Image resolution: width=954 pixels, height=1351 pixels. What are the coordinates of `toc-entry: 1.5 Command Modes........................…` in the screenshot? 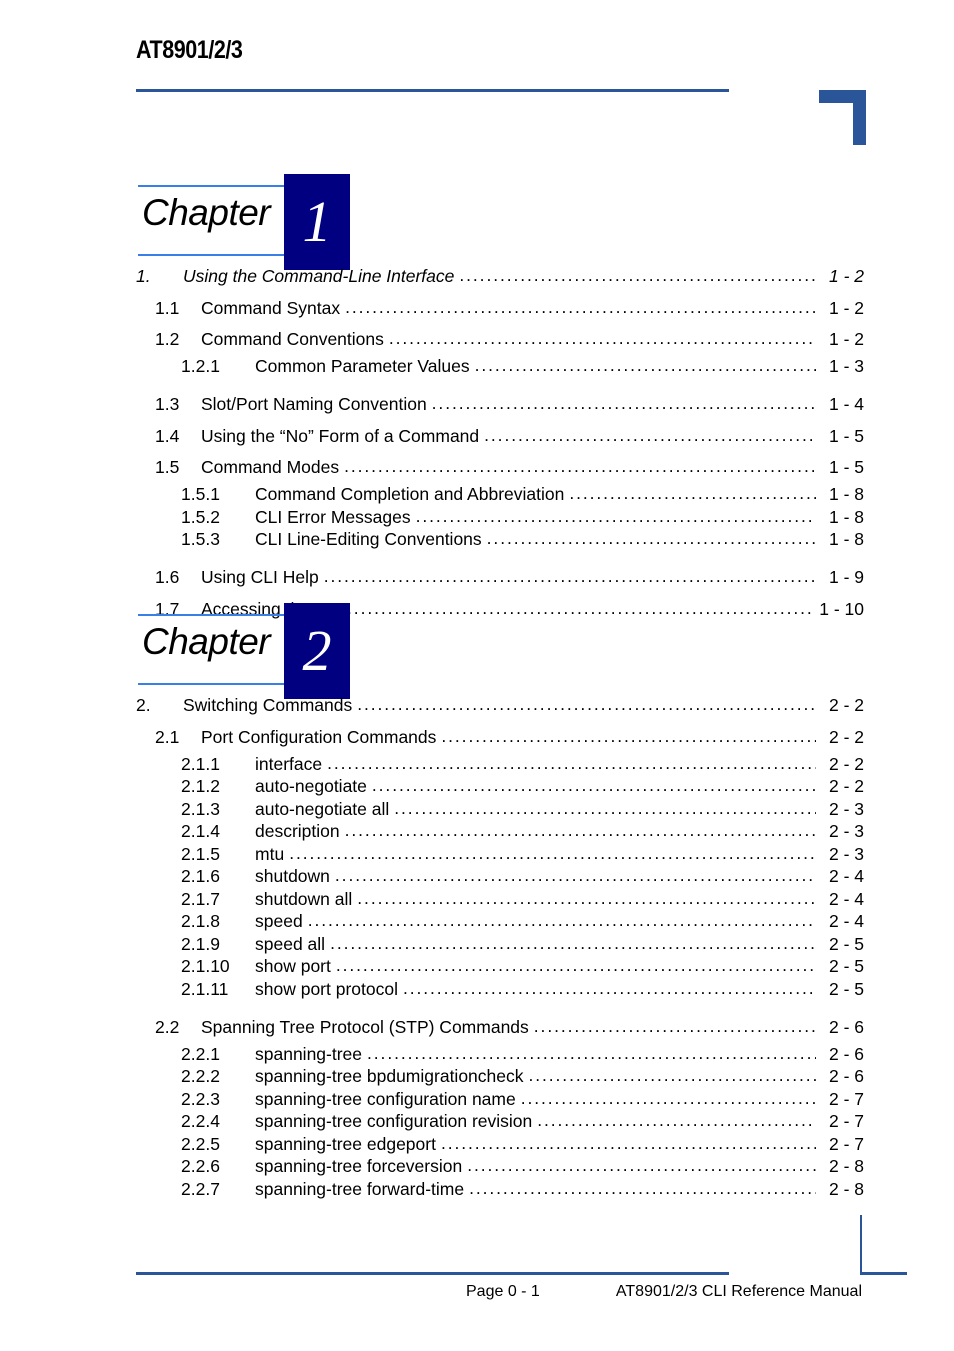 It's located at (500, 468).